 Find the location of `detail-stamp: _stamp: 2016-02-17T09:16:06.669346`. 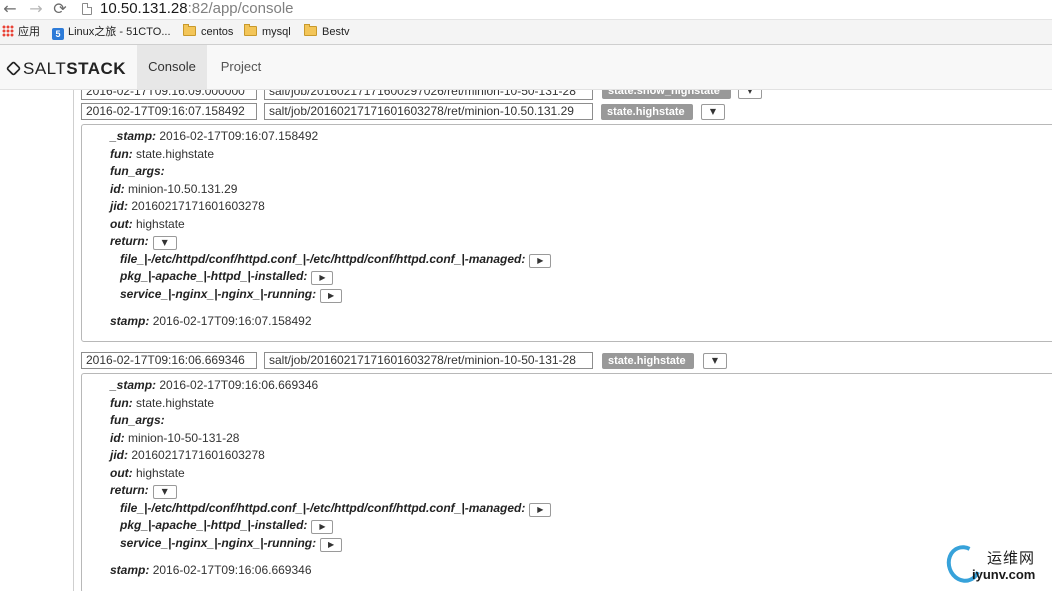

detail-stamp: _stamp: 2016-02-17T09:16:06.669346 is located at coordinates (214, 385).